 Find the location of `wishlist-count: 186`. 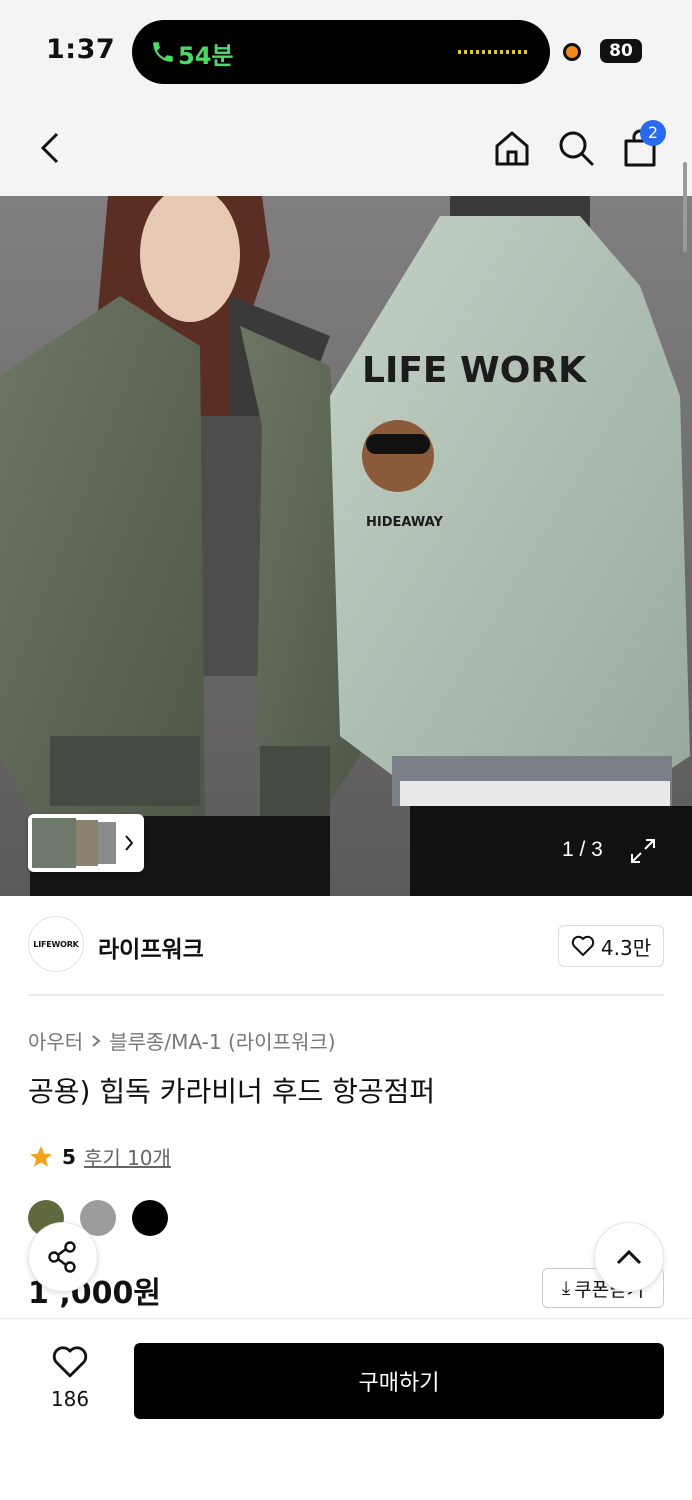

wishlist-count: 186 is located at coordinates (70, 1399).